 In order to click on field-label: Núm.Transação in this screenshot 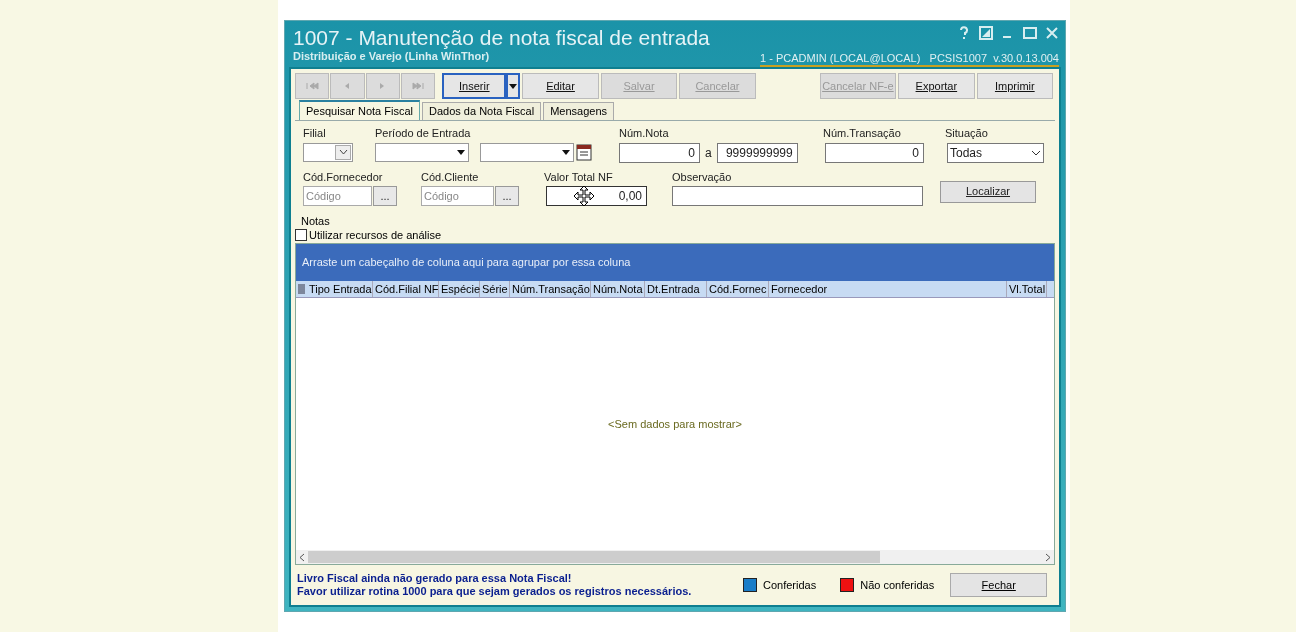, I will do `click(862, 133)`.